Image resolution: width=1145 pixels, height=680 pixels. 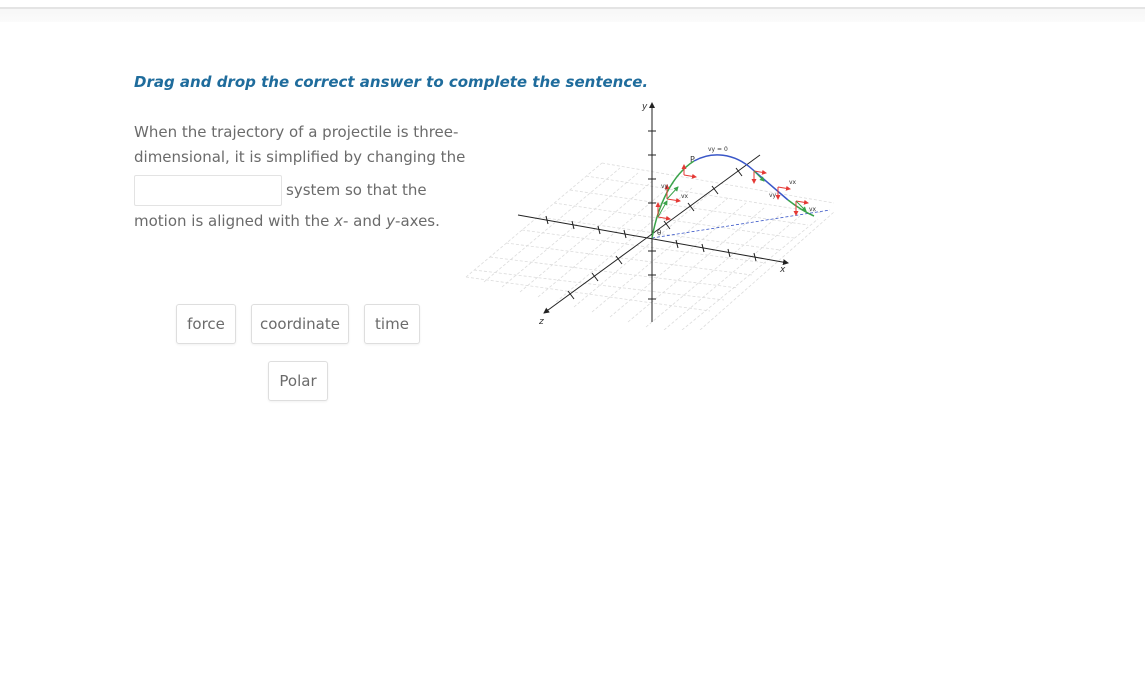 What do you see at coordinates (572, 11) in the screenshot?
I see `top-bar` at bounding box center [572, 11].